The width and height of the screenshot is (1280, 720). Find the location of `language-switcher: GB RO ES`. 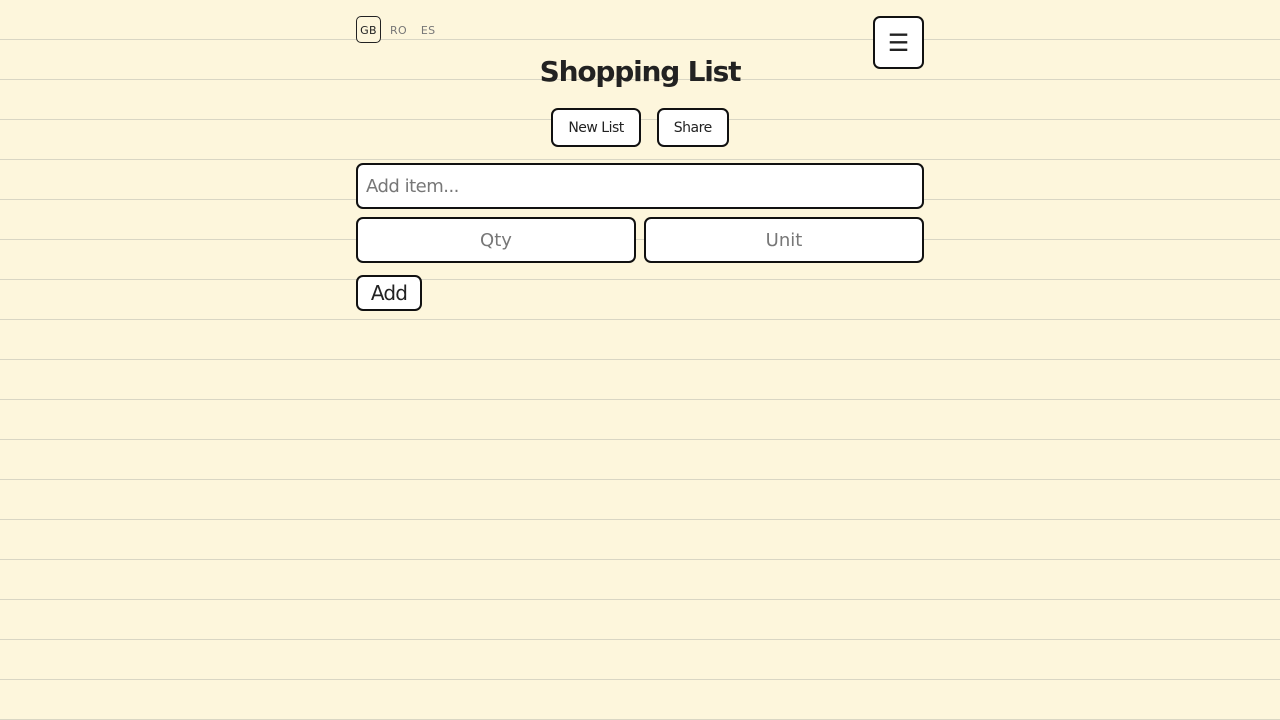

language-switcher: GB RO ES is located at coordinates (398, 29).